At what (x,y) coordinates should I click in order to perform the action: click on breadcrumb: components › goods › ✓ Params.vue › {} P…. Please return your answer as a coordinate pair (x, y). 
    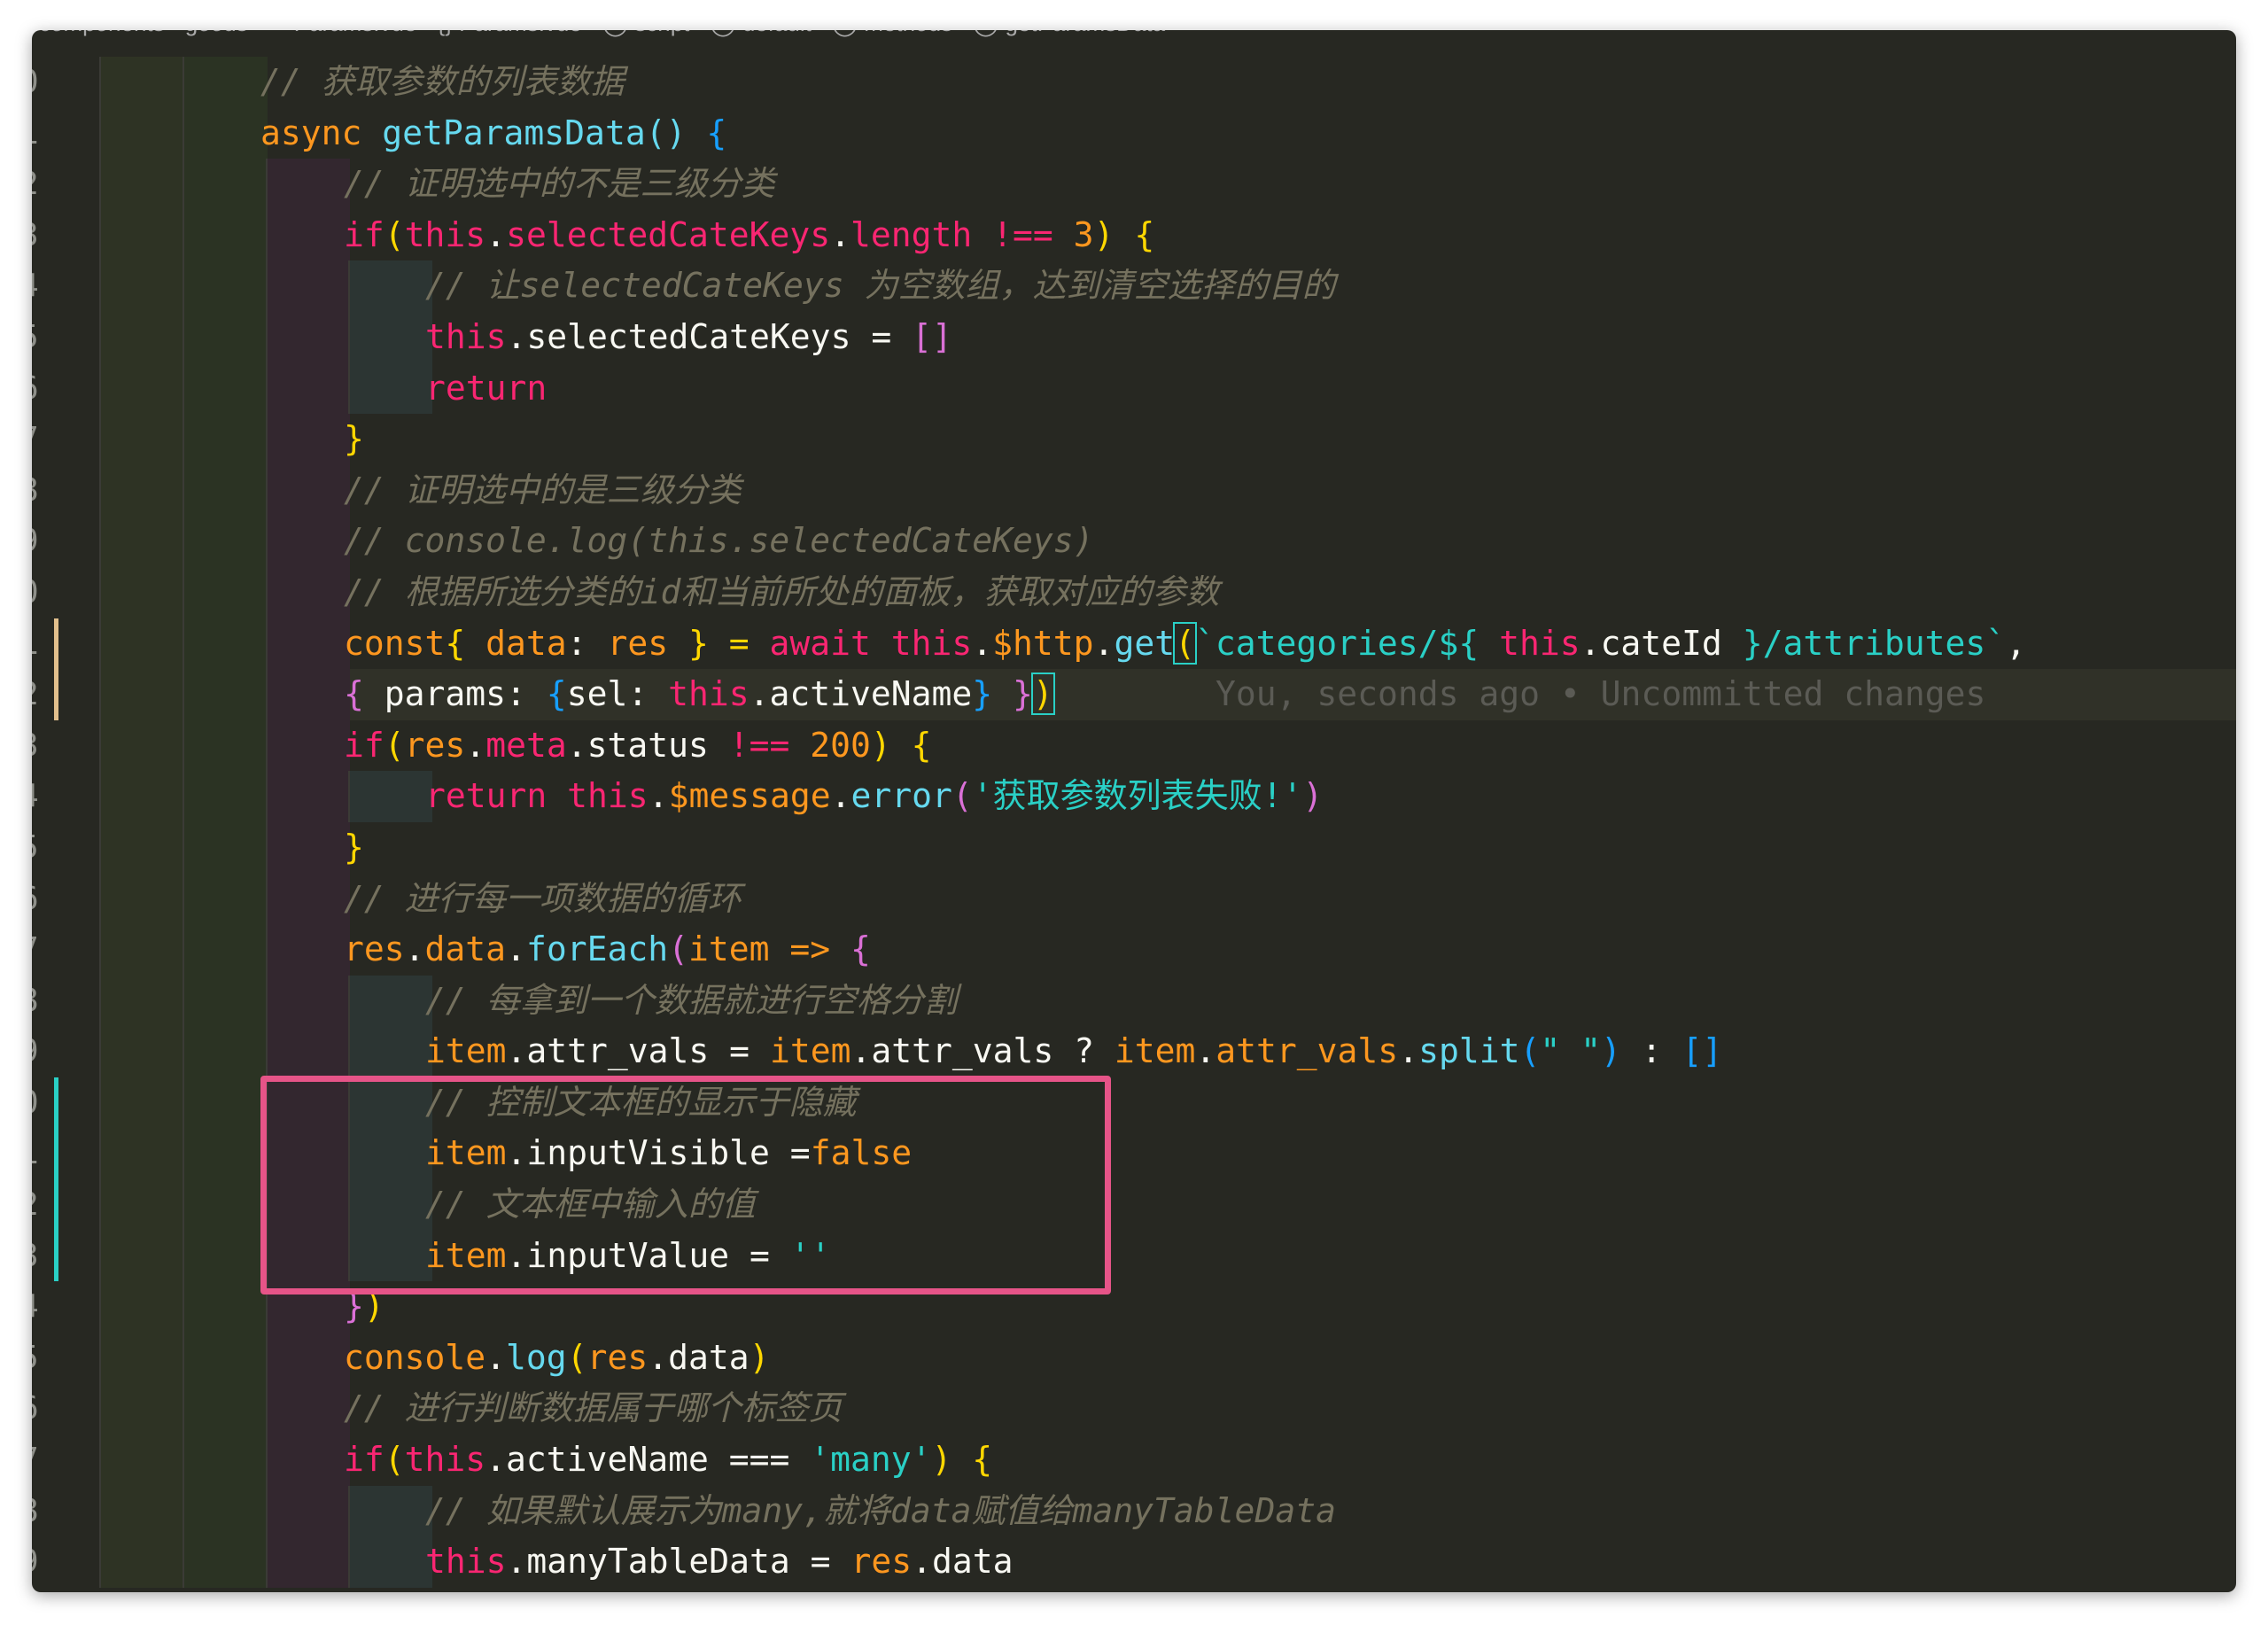
    Looking at the image, I should click on (598, 37).